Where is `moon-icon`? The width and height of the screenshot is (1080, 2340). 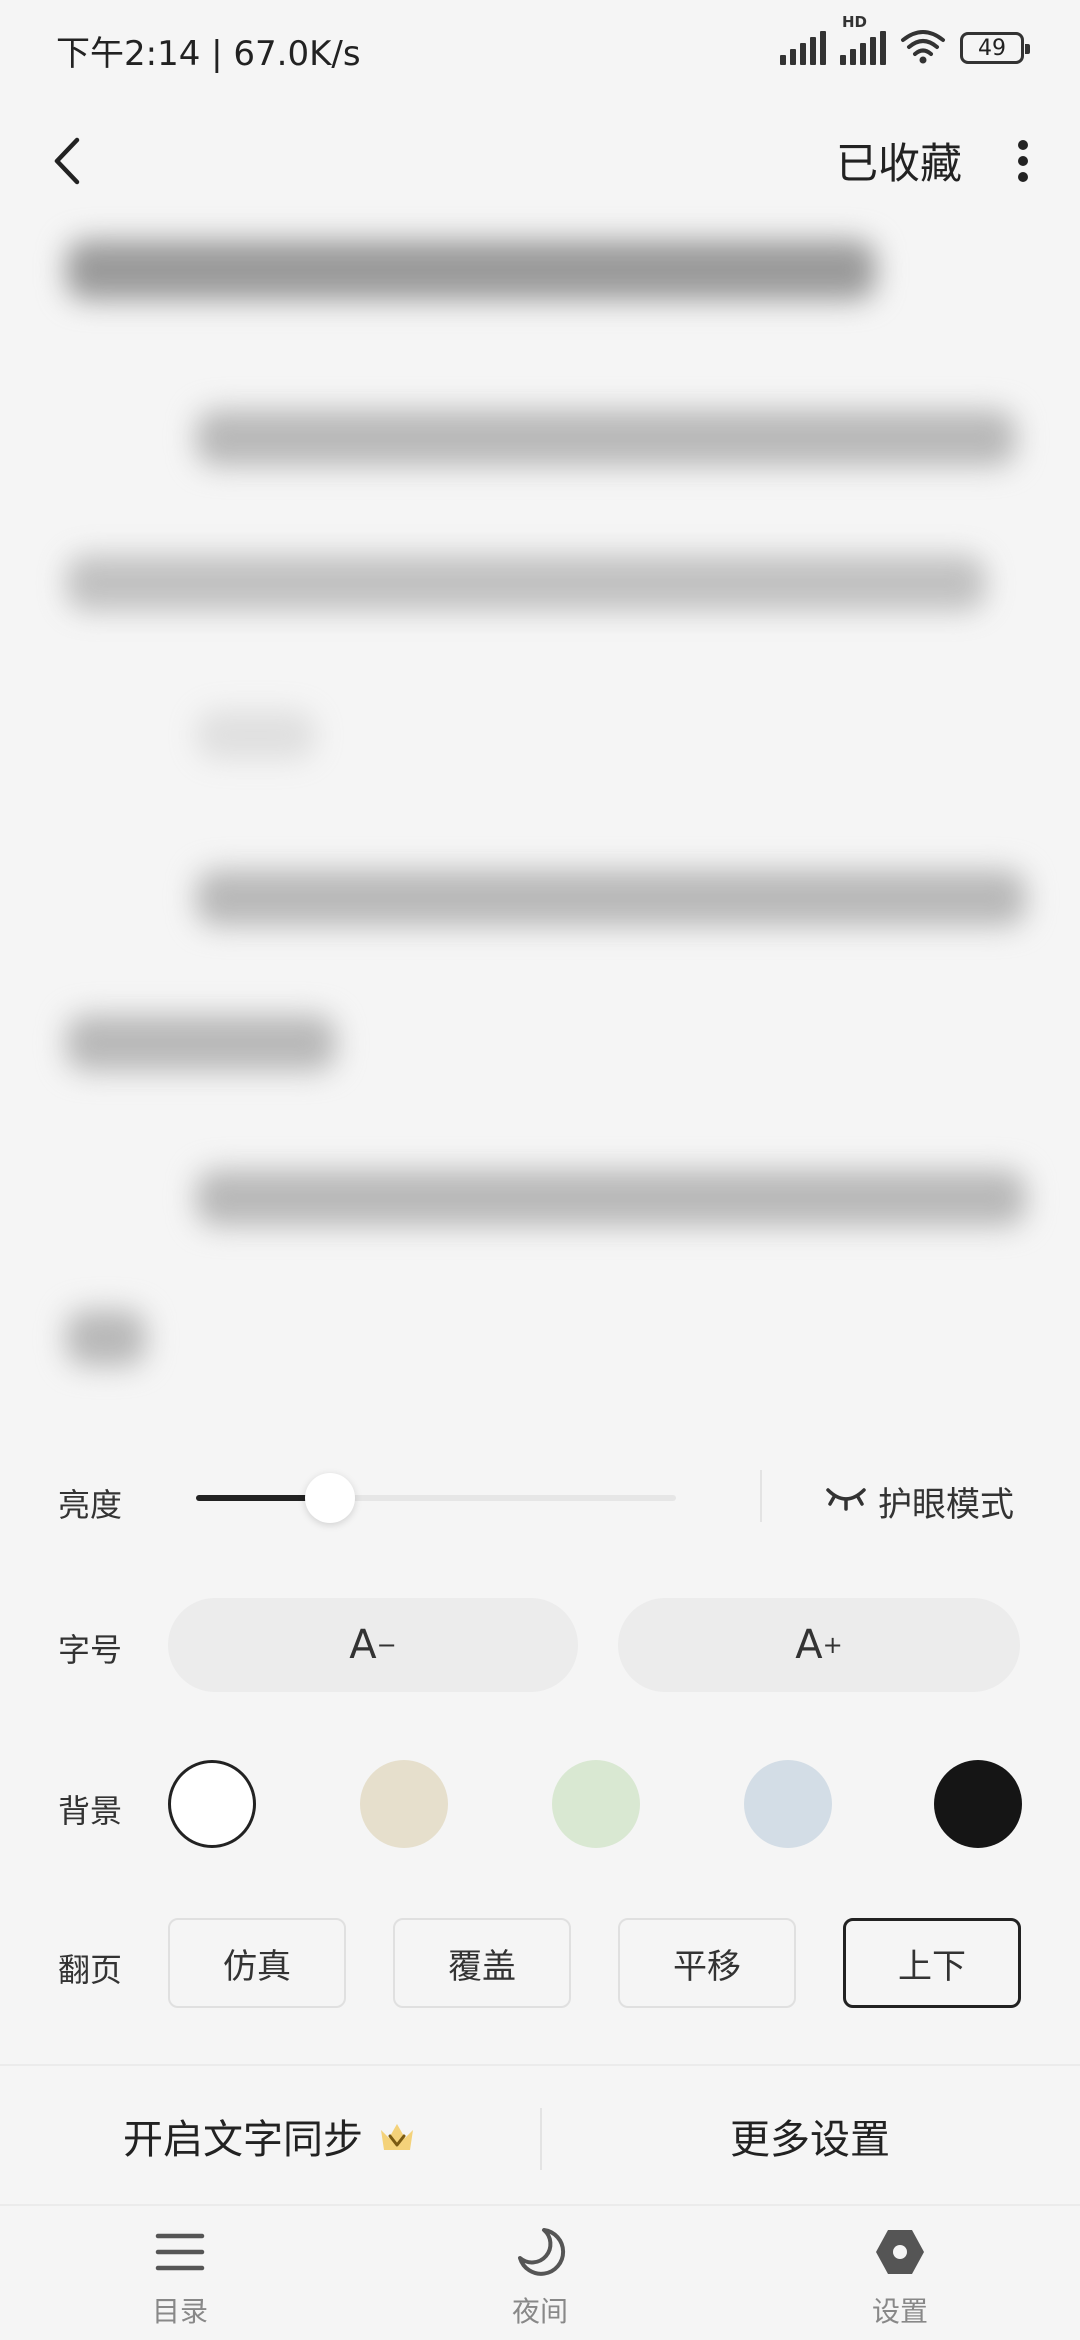 moon-icon is located at coordinates (540, 2252).